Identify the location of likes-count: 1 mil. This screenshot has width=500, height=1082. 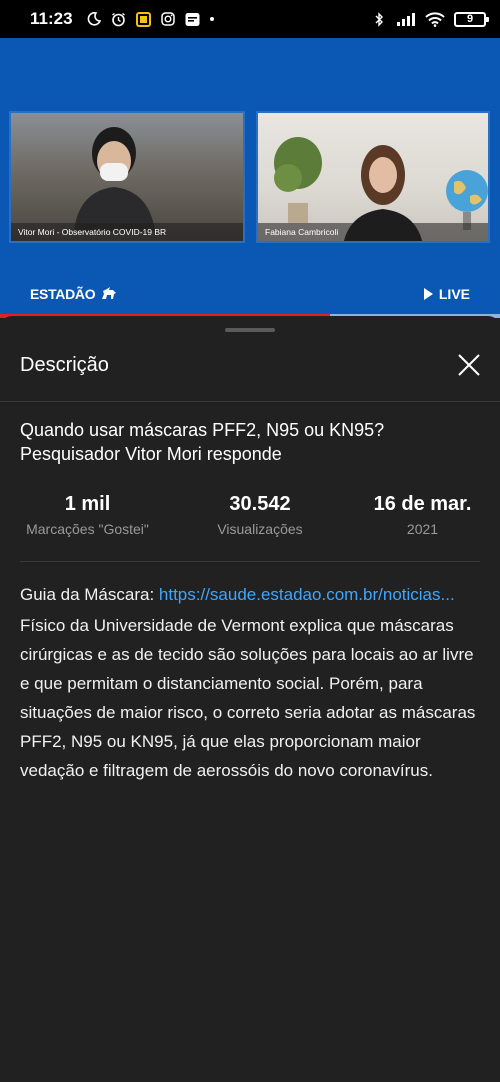
(87, 504).